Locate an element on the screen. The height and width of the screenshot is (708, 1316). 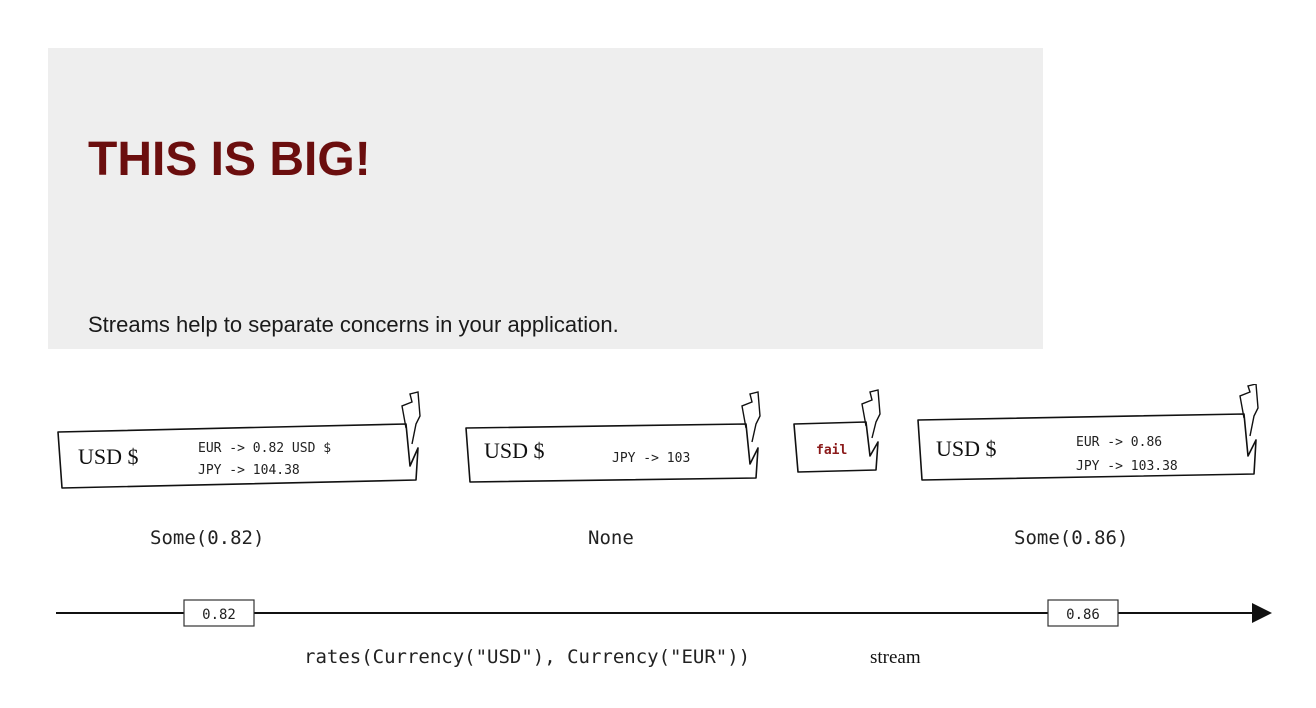
callout-title: THIS IS BIG! is located at coordinates (229, 159).